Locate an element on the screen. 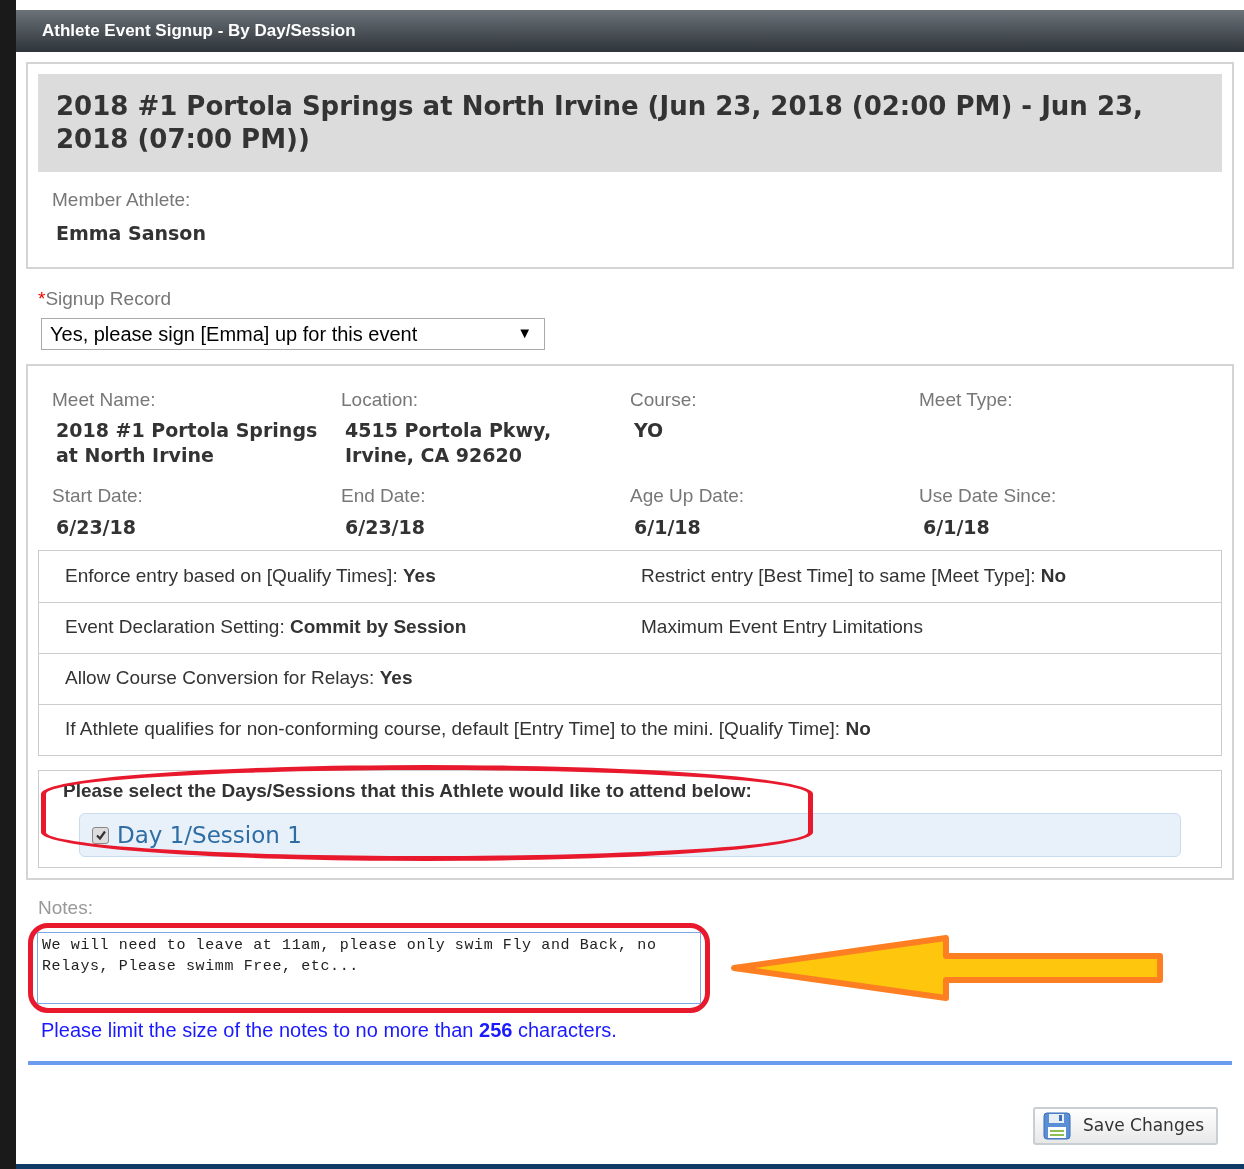 This screenshot has width=1244, height=1169. session-option: Day 1/Session 1 is located at coordinates (630, 835).